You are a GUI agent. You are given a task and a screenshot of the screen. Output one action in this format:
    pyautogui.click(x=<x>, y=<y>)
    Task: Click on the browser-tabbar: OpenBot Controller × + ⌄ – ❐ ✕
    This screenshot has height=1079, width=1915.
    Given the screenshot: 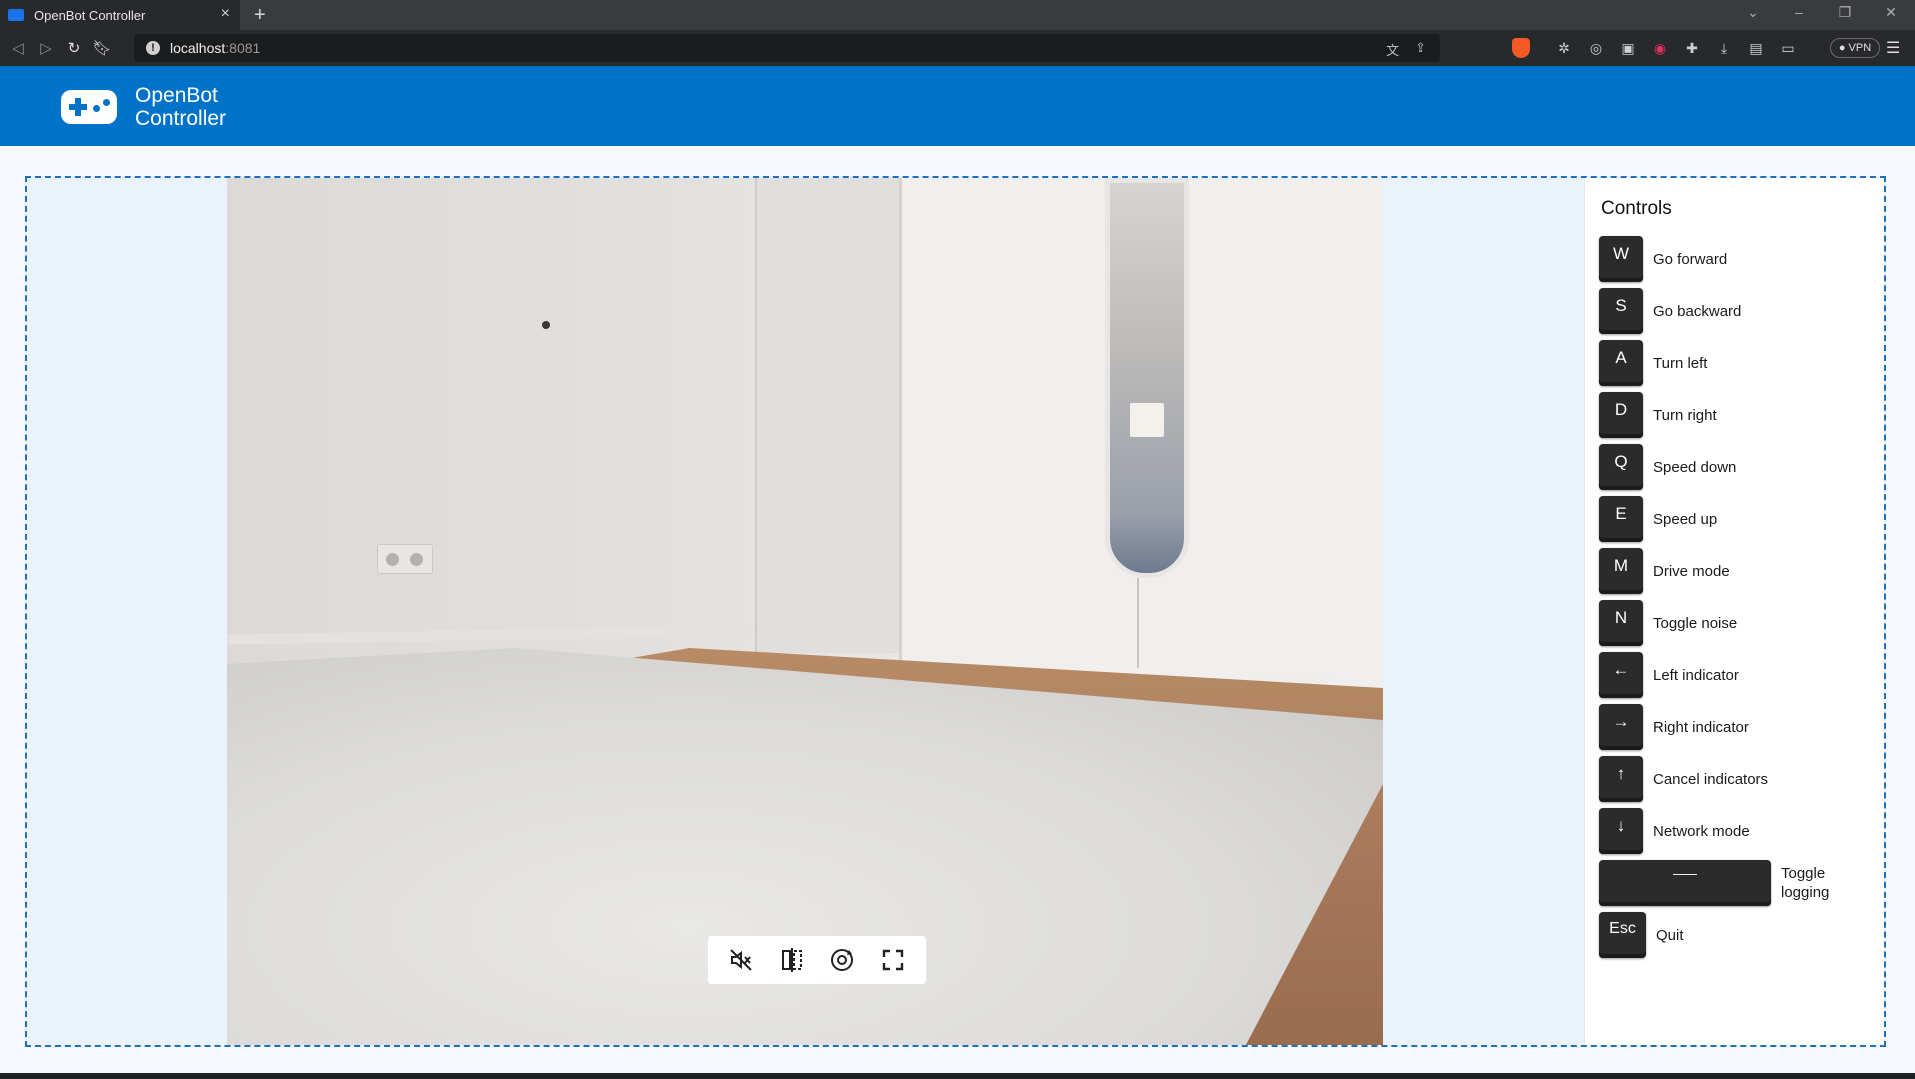 What is the action you would take?
    pyautogui.click(x=957, y=15)
    